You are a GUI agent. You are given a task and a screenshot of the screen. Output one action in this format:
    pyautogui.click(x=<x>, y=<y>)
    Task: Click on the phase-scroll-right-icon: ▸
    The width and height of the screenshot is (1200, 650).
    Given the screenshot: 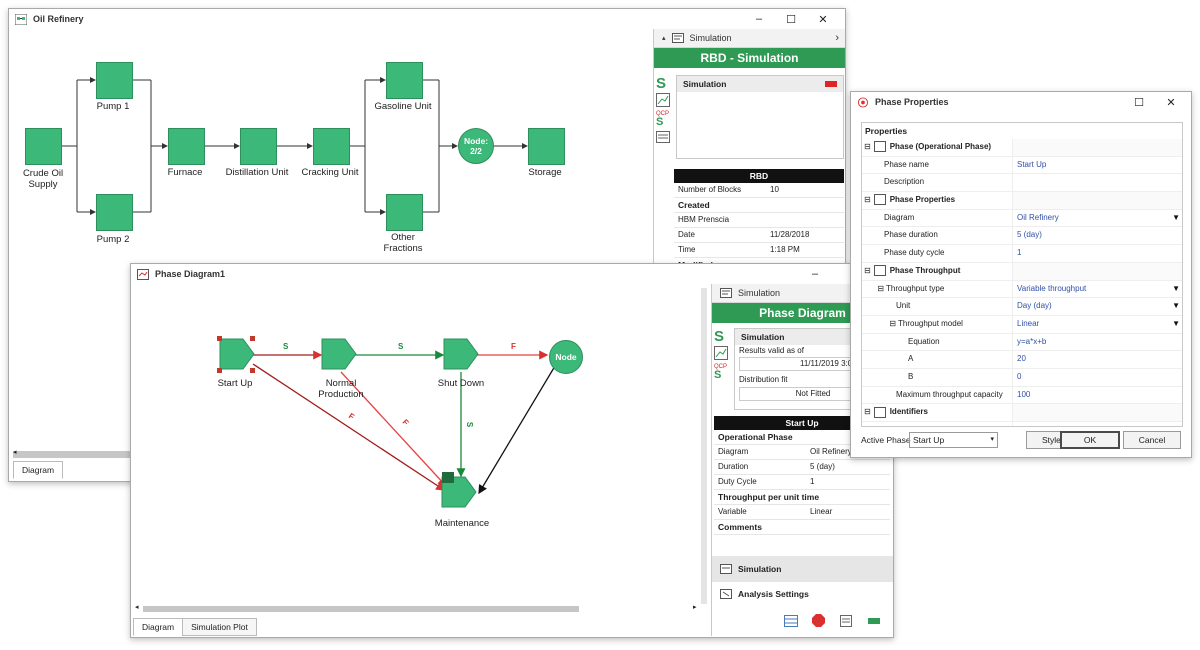 What is the action you would take?
    pyautogui.click(x=695, y=607)
    